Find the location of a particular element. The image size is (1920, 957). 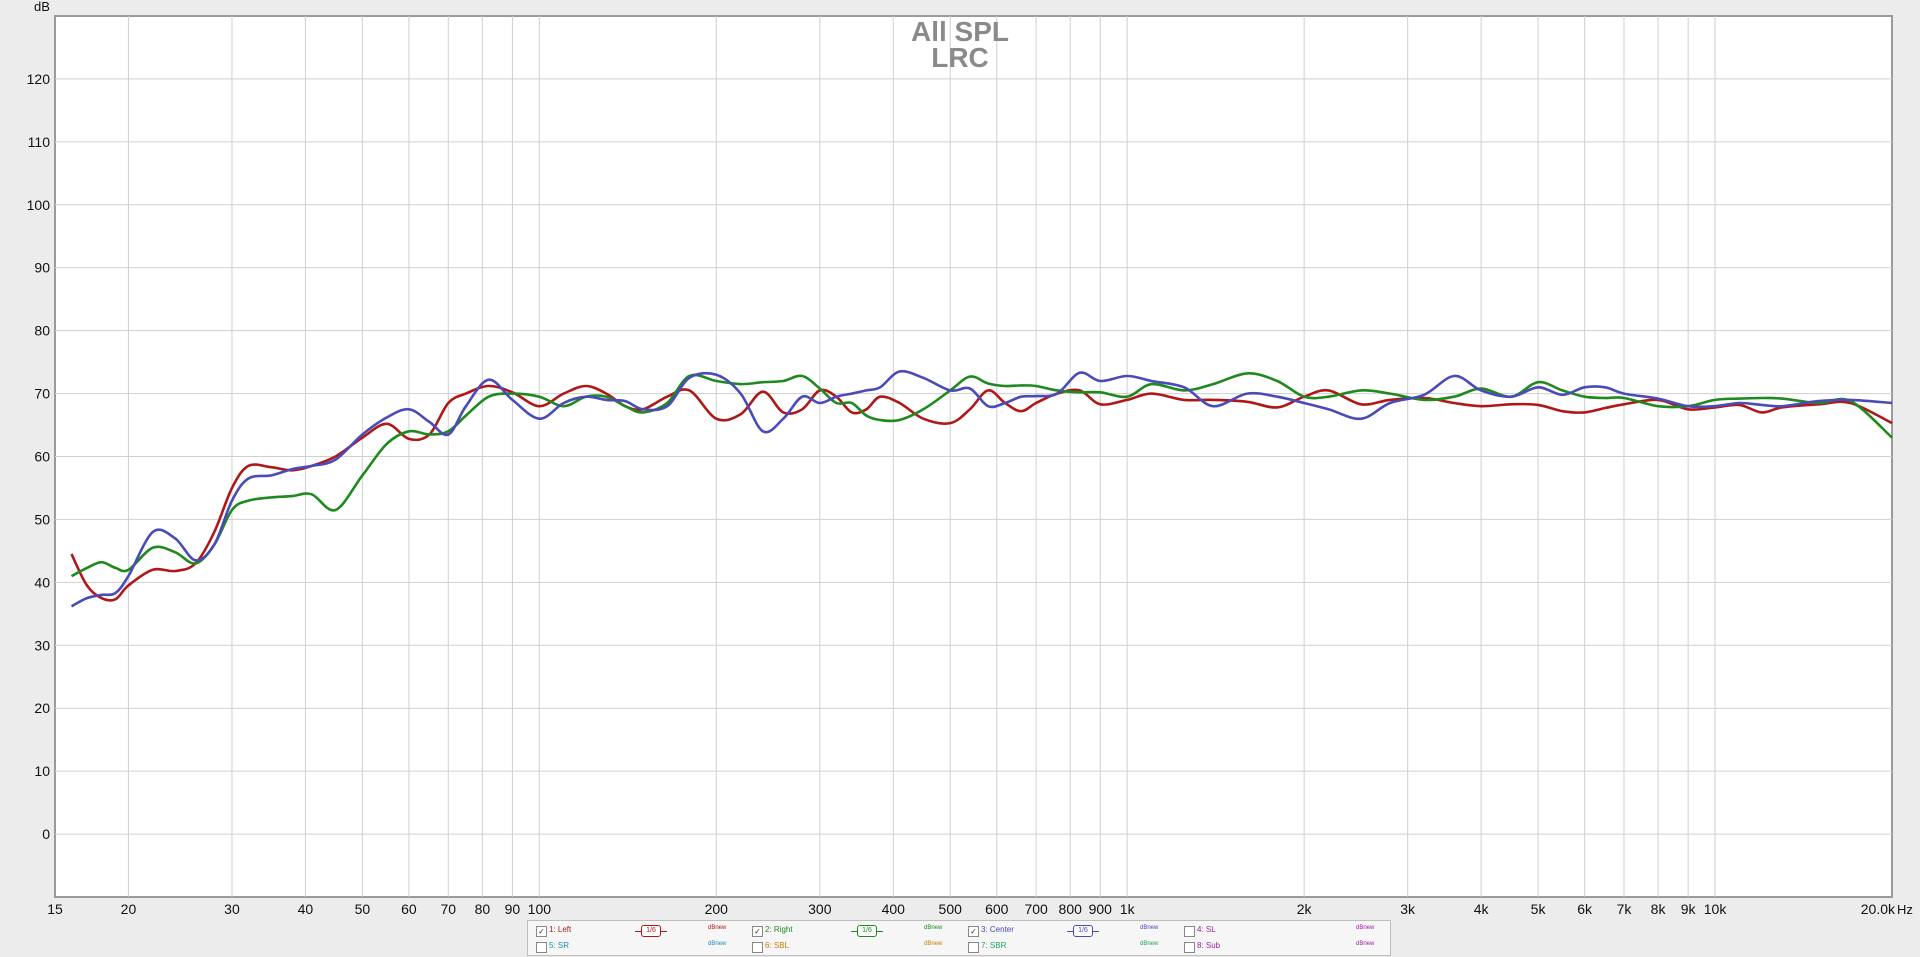

x-tick-label: 400 is located at coordinates (894, 909).